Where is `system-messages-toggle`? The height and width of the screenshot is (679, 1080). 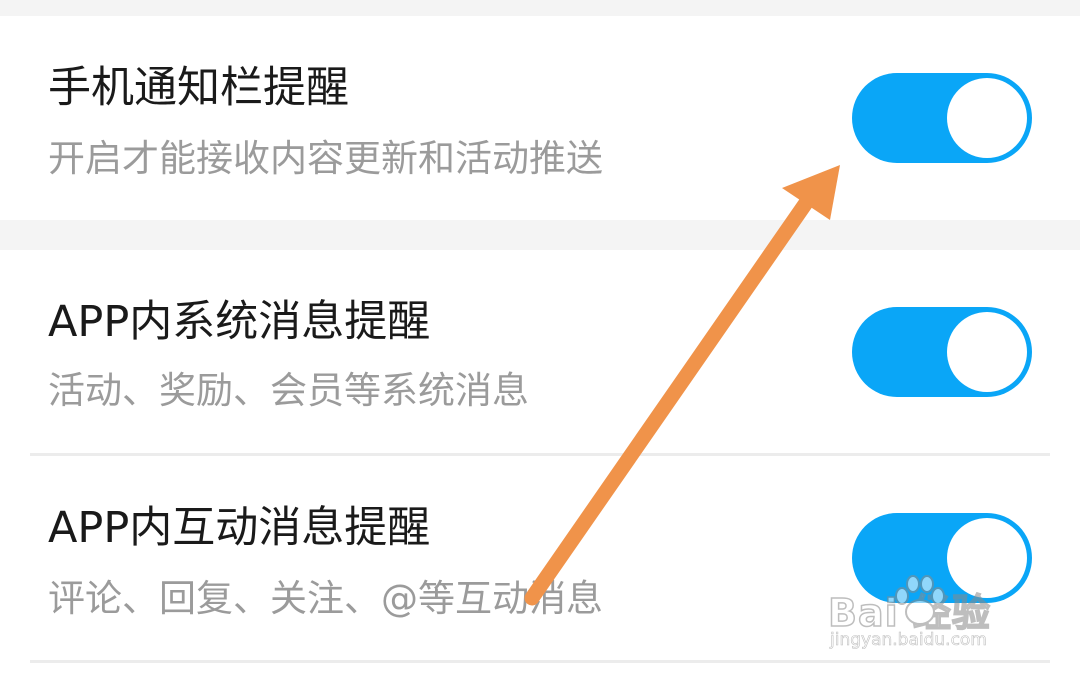
system-messages-toggle is located at coordinates (942, 352).